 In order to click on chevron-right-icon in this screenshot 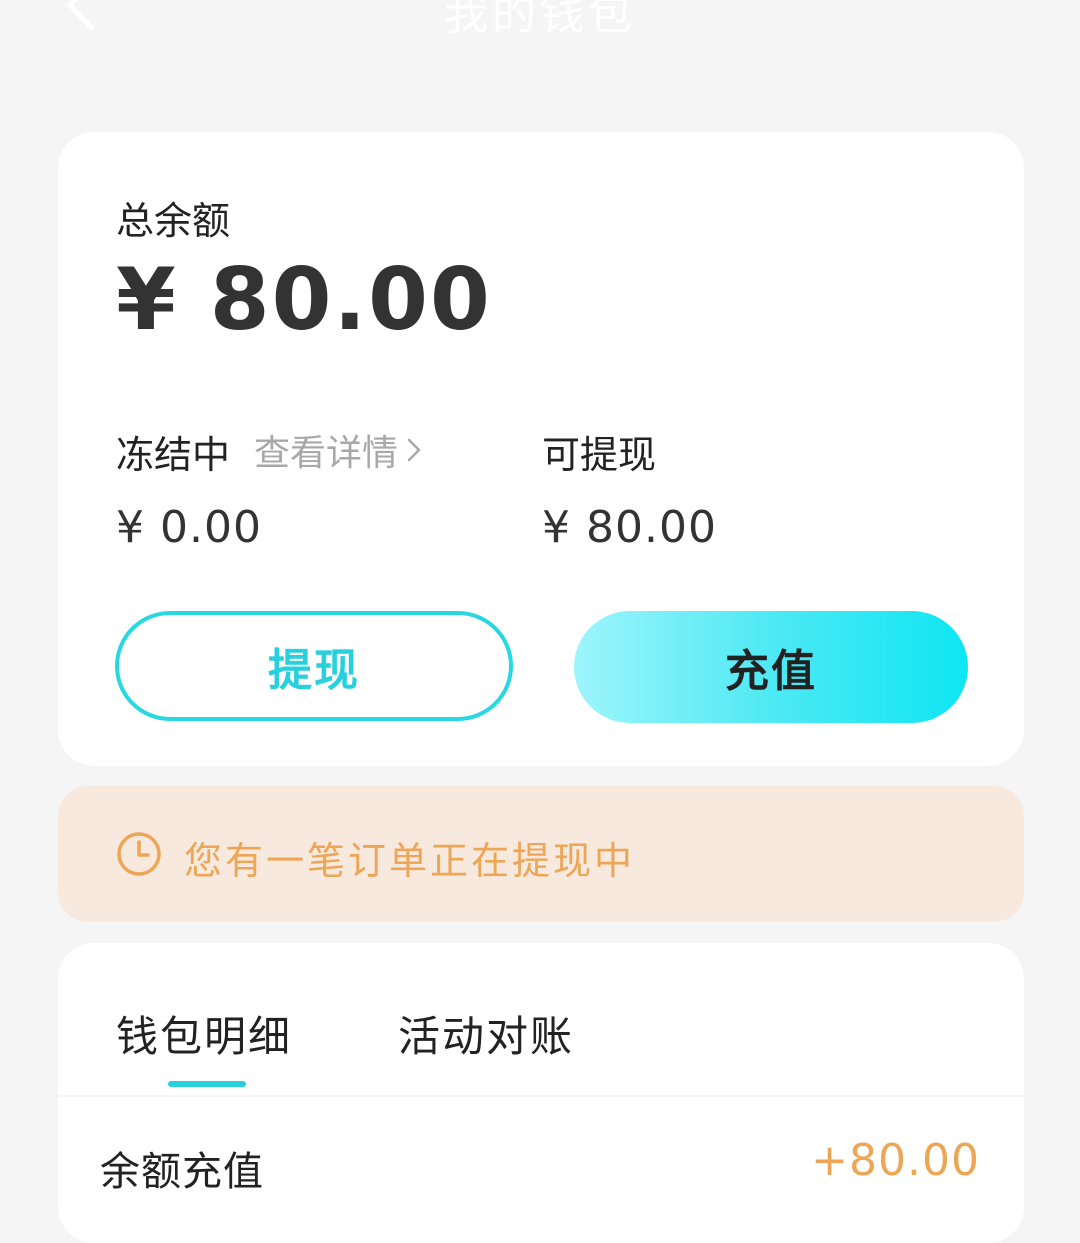, I will do `click(414, 450)`.